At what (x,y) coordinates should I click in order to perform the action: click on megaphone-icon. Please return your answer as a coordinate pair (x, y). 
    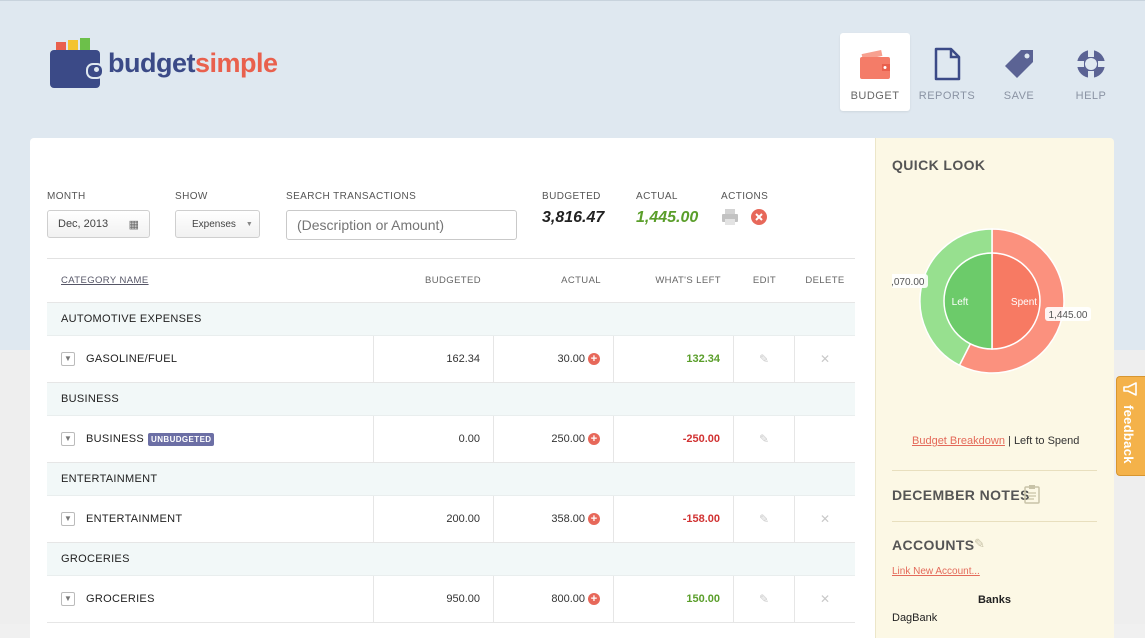
    Looking at the image, I should click on (1131, 391).